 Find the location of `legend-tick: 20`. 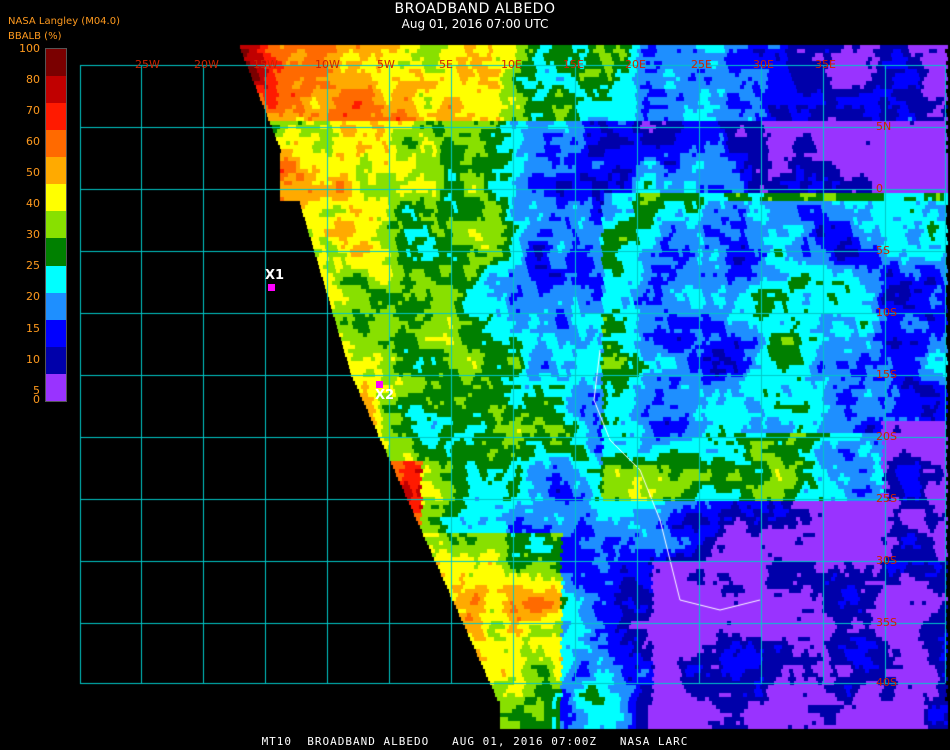

legend-tick: 20 is located at coordinates (33, 296).